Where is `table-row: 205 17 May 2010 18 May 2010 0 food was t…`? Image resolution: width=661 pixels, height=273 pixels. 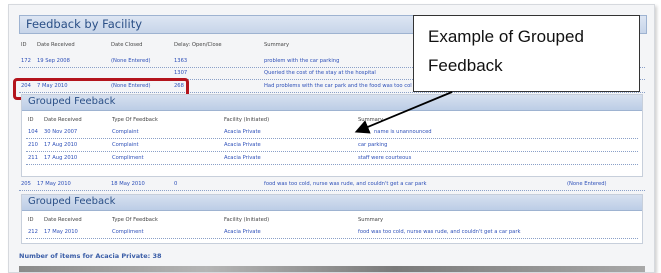
table-row: 205 17 May 2010 18 May 2010 0 food was t… is located at coordinates (332, 185).